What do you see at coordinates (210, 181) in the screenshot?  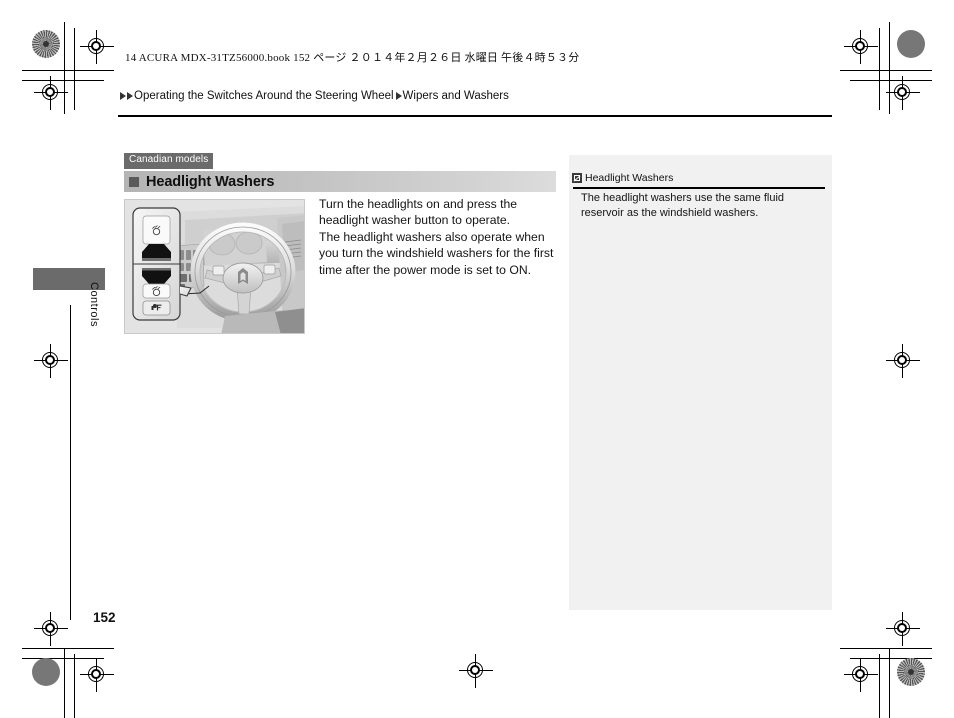 I see `page-title: Headlight Washers` at bounding box center [210, 181].